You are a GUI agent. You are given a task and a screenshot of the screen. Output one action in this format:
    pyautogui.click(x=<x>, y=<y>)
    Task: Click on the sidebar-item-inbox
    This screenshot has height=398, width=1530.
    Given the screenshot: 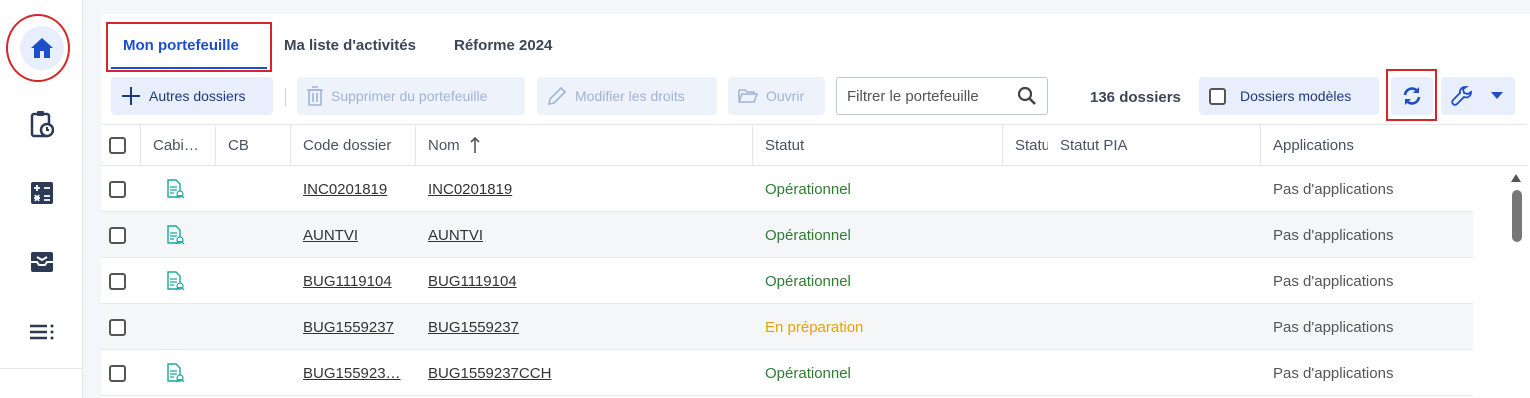 What is the action you would take?
    pyautogui.click(x=41, y=262)
    